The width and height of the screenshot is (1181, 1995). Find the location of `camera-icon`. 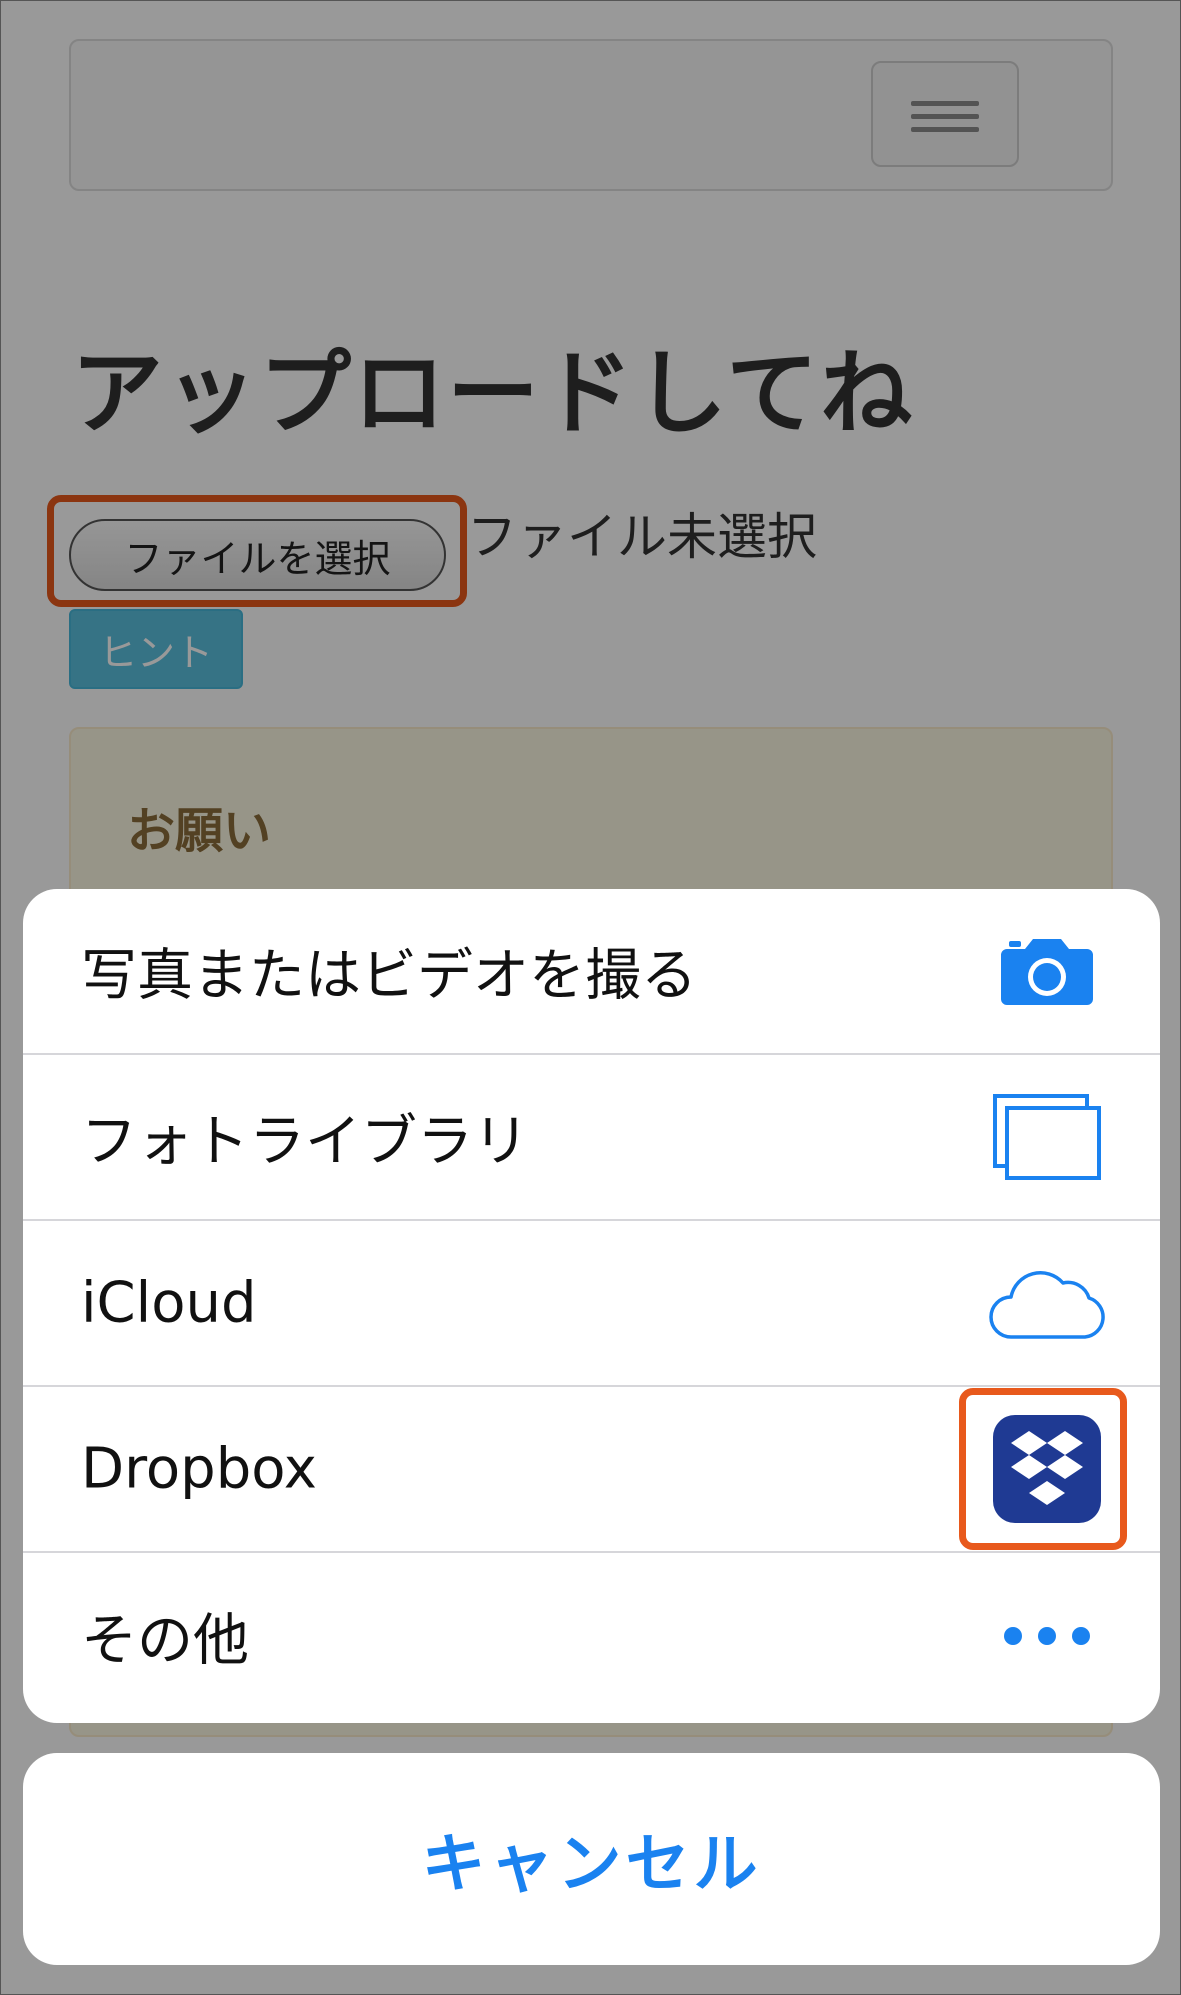

camera-icon is located at coordinates (1047, 971).